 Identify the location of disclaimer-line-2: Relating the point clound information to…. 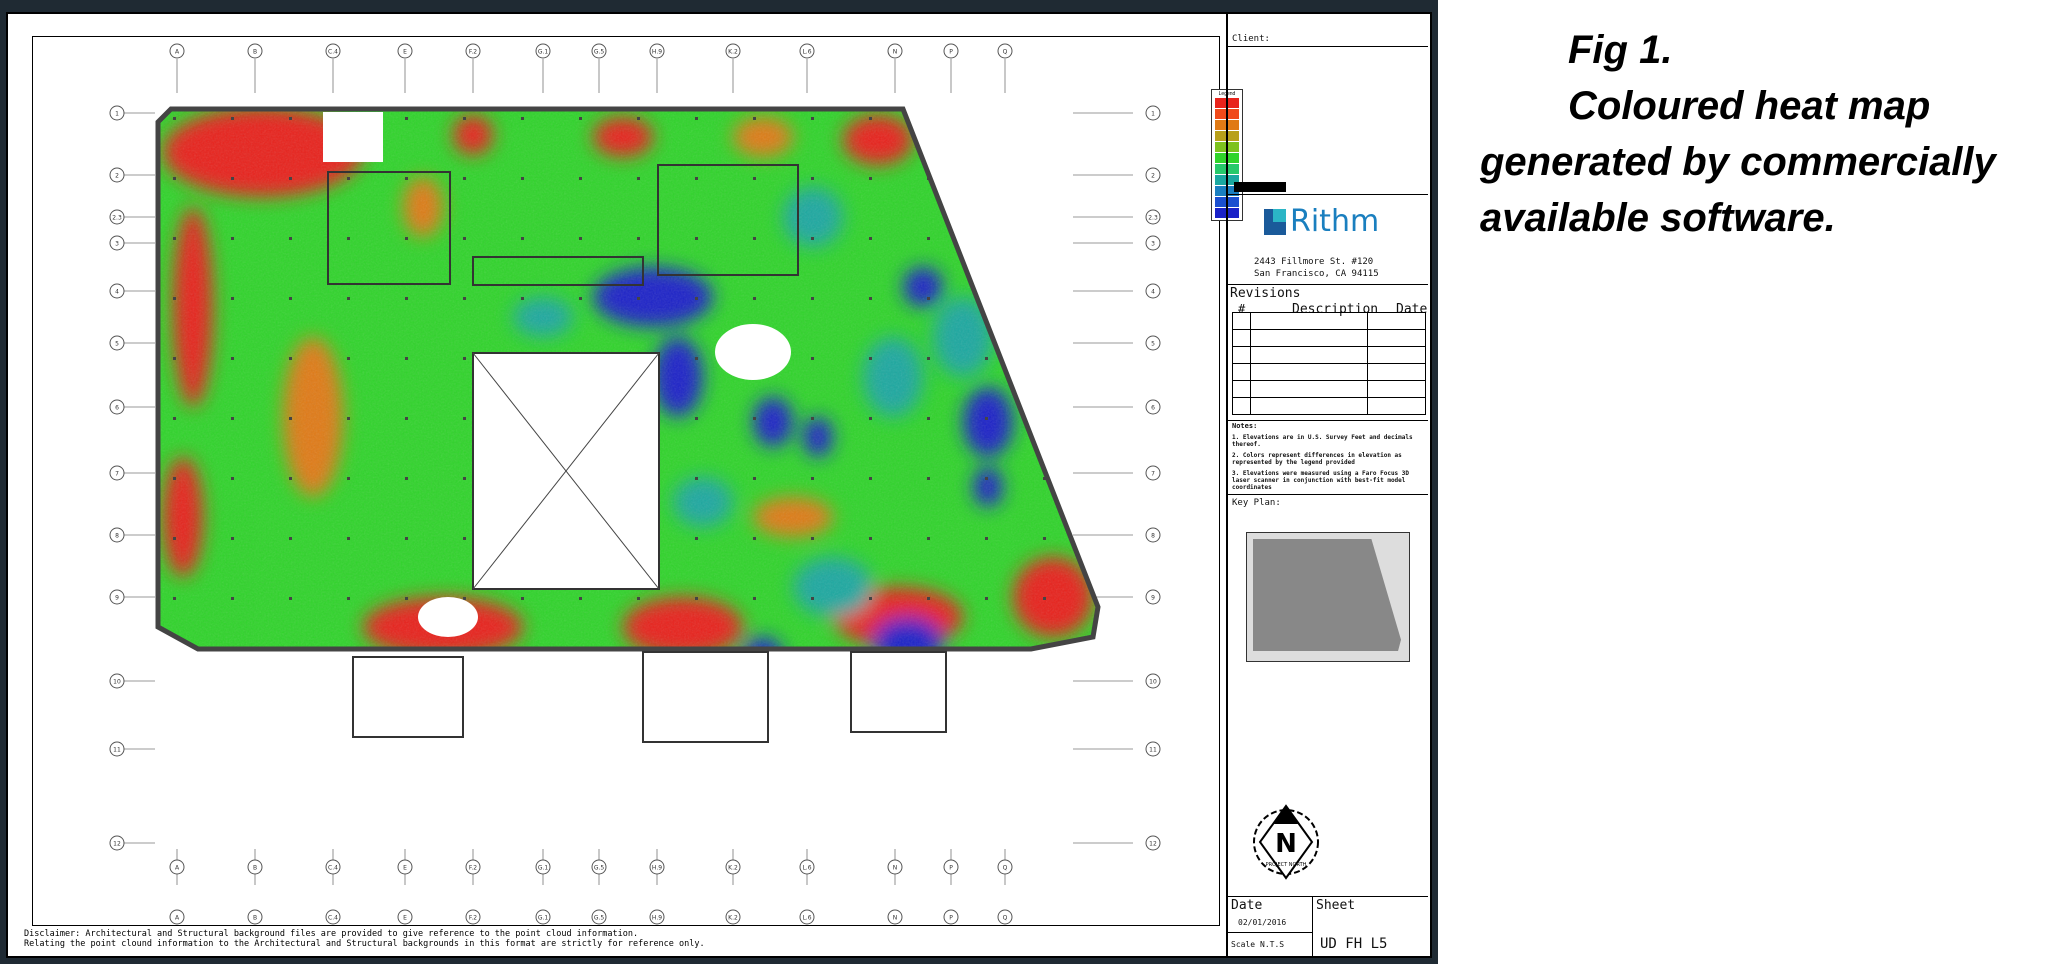
(364, 944).